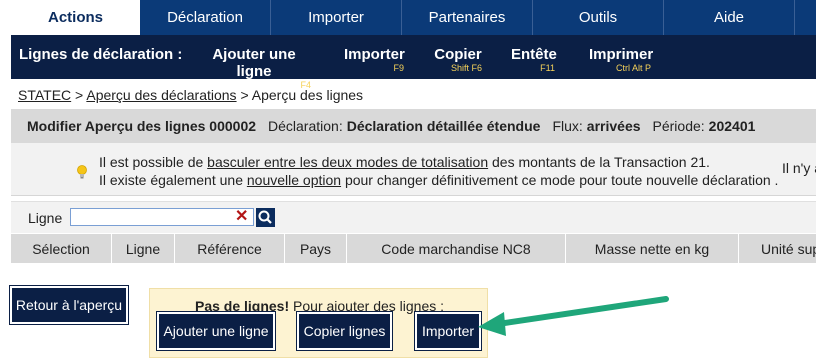  I want to click on declaration-label: Déclaration:, so click(305, 126).